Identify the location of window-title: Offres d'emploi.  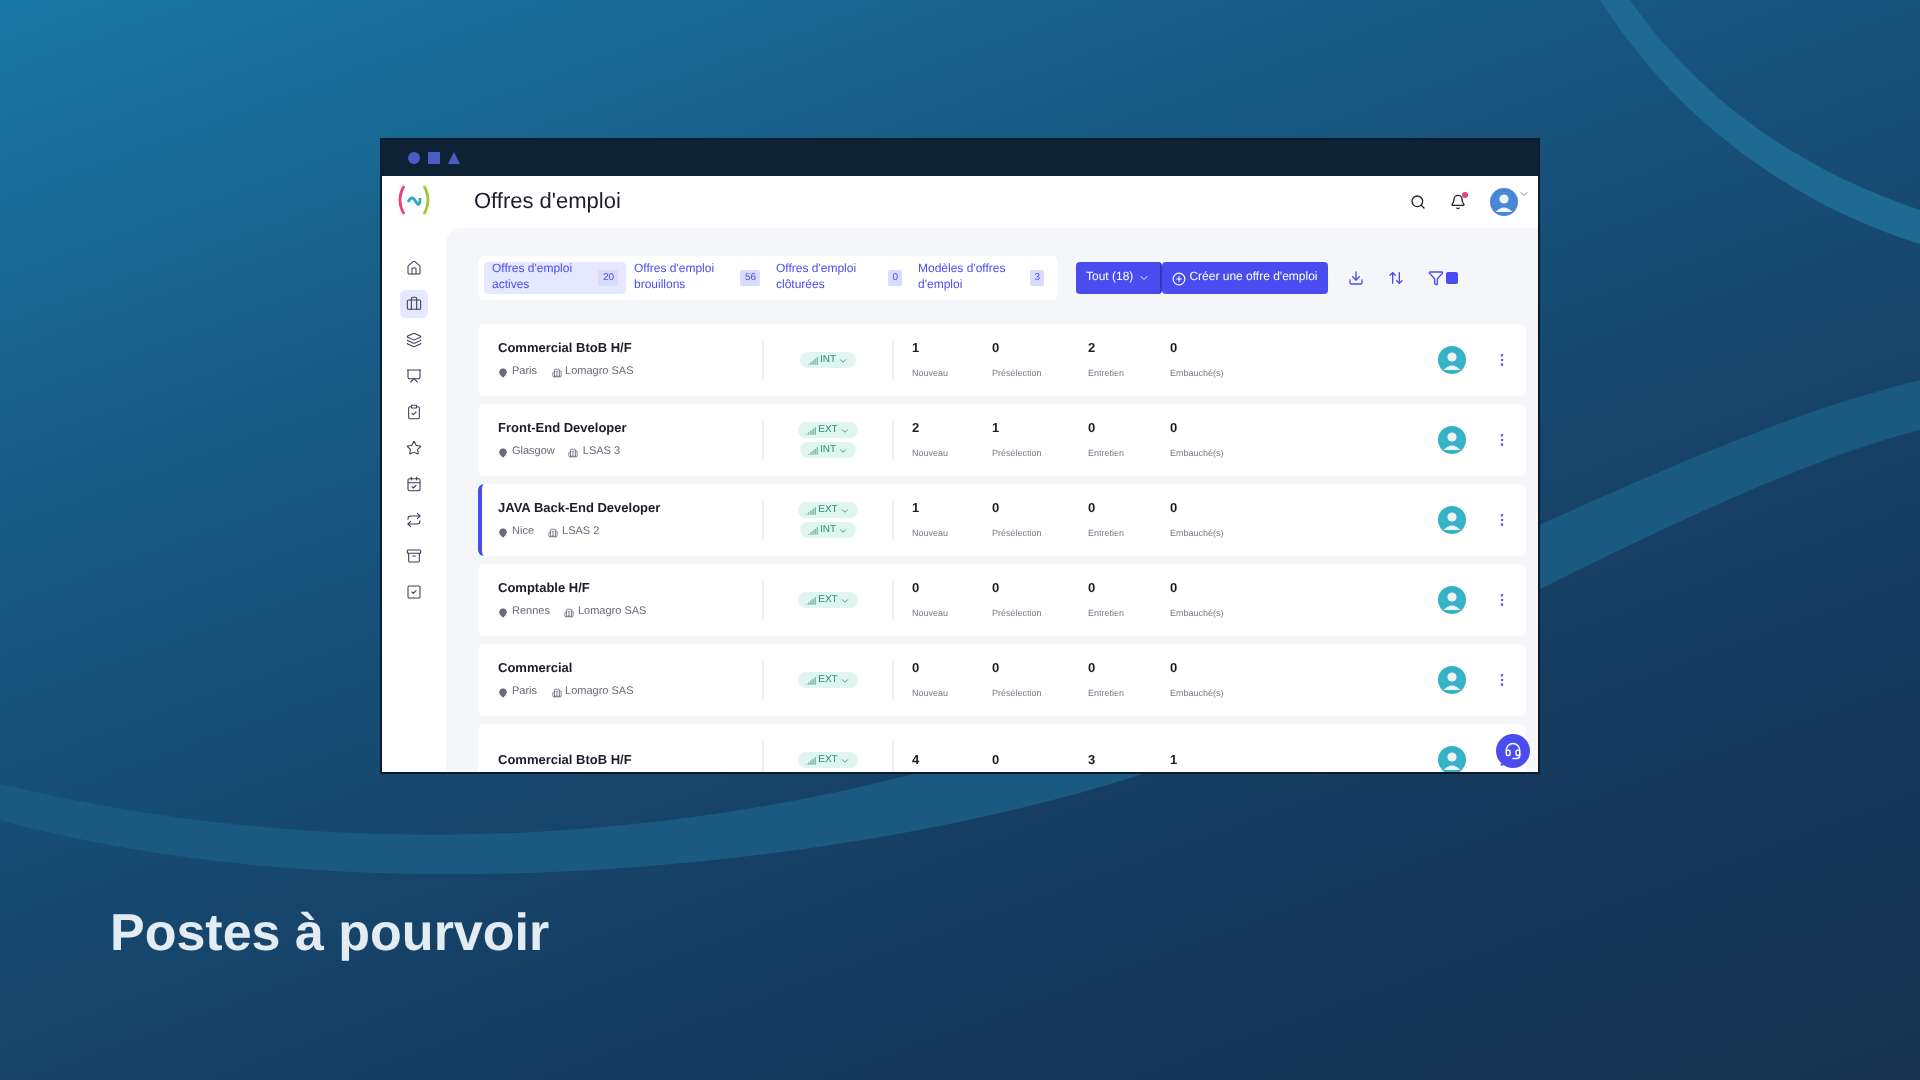
(548, 202).